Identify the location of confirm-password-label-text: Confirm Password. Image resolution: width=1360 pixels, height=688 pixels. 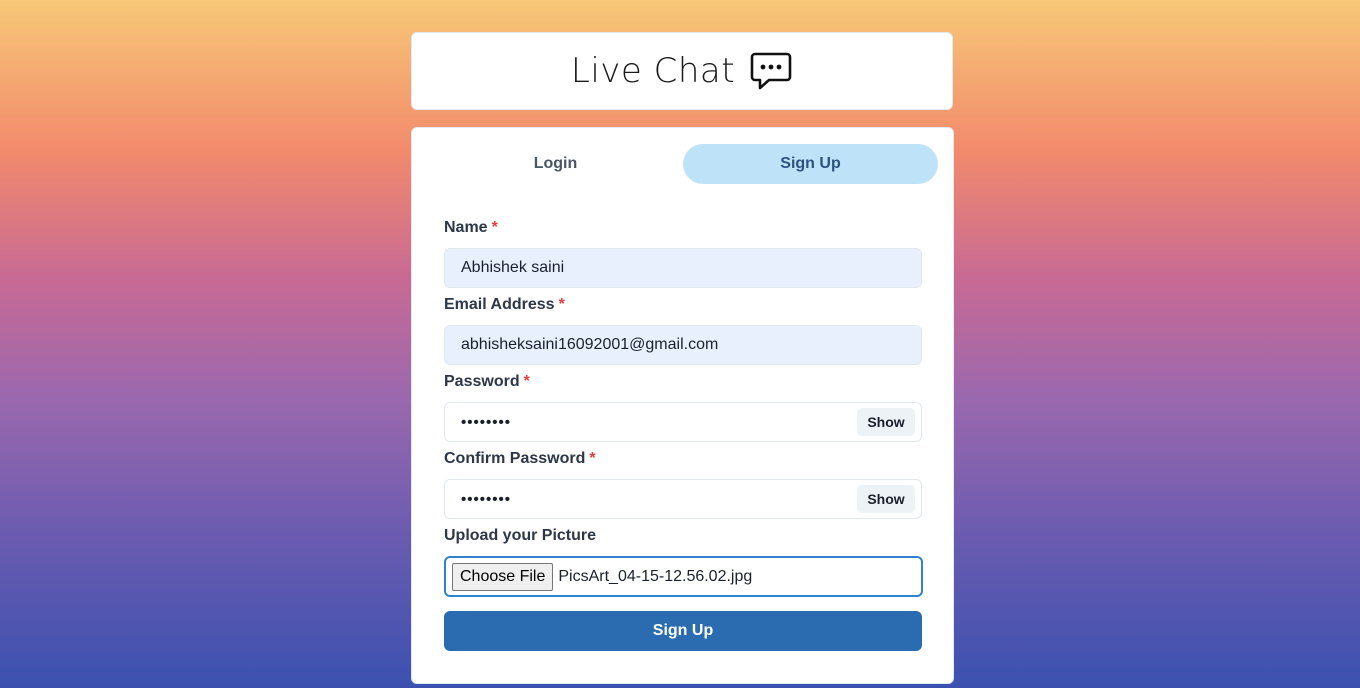
(515, 458).